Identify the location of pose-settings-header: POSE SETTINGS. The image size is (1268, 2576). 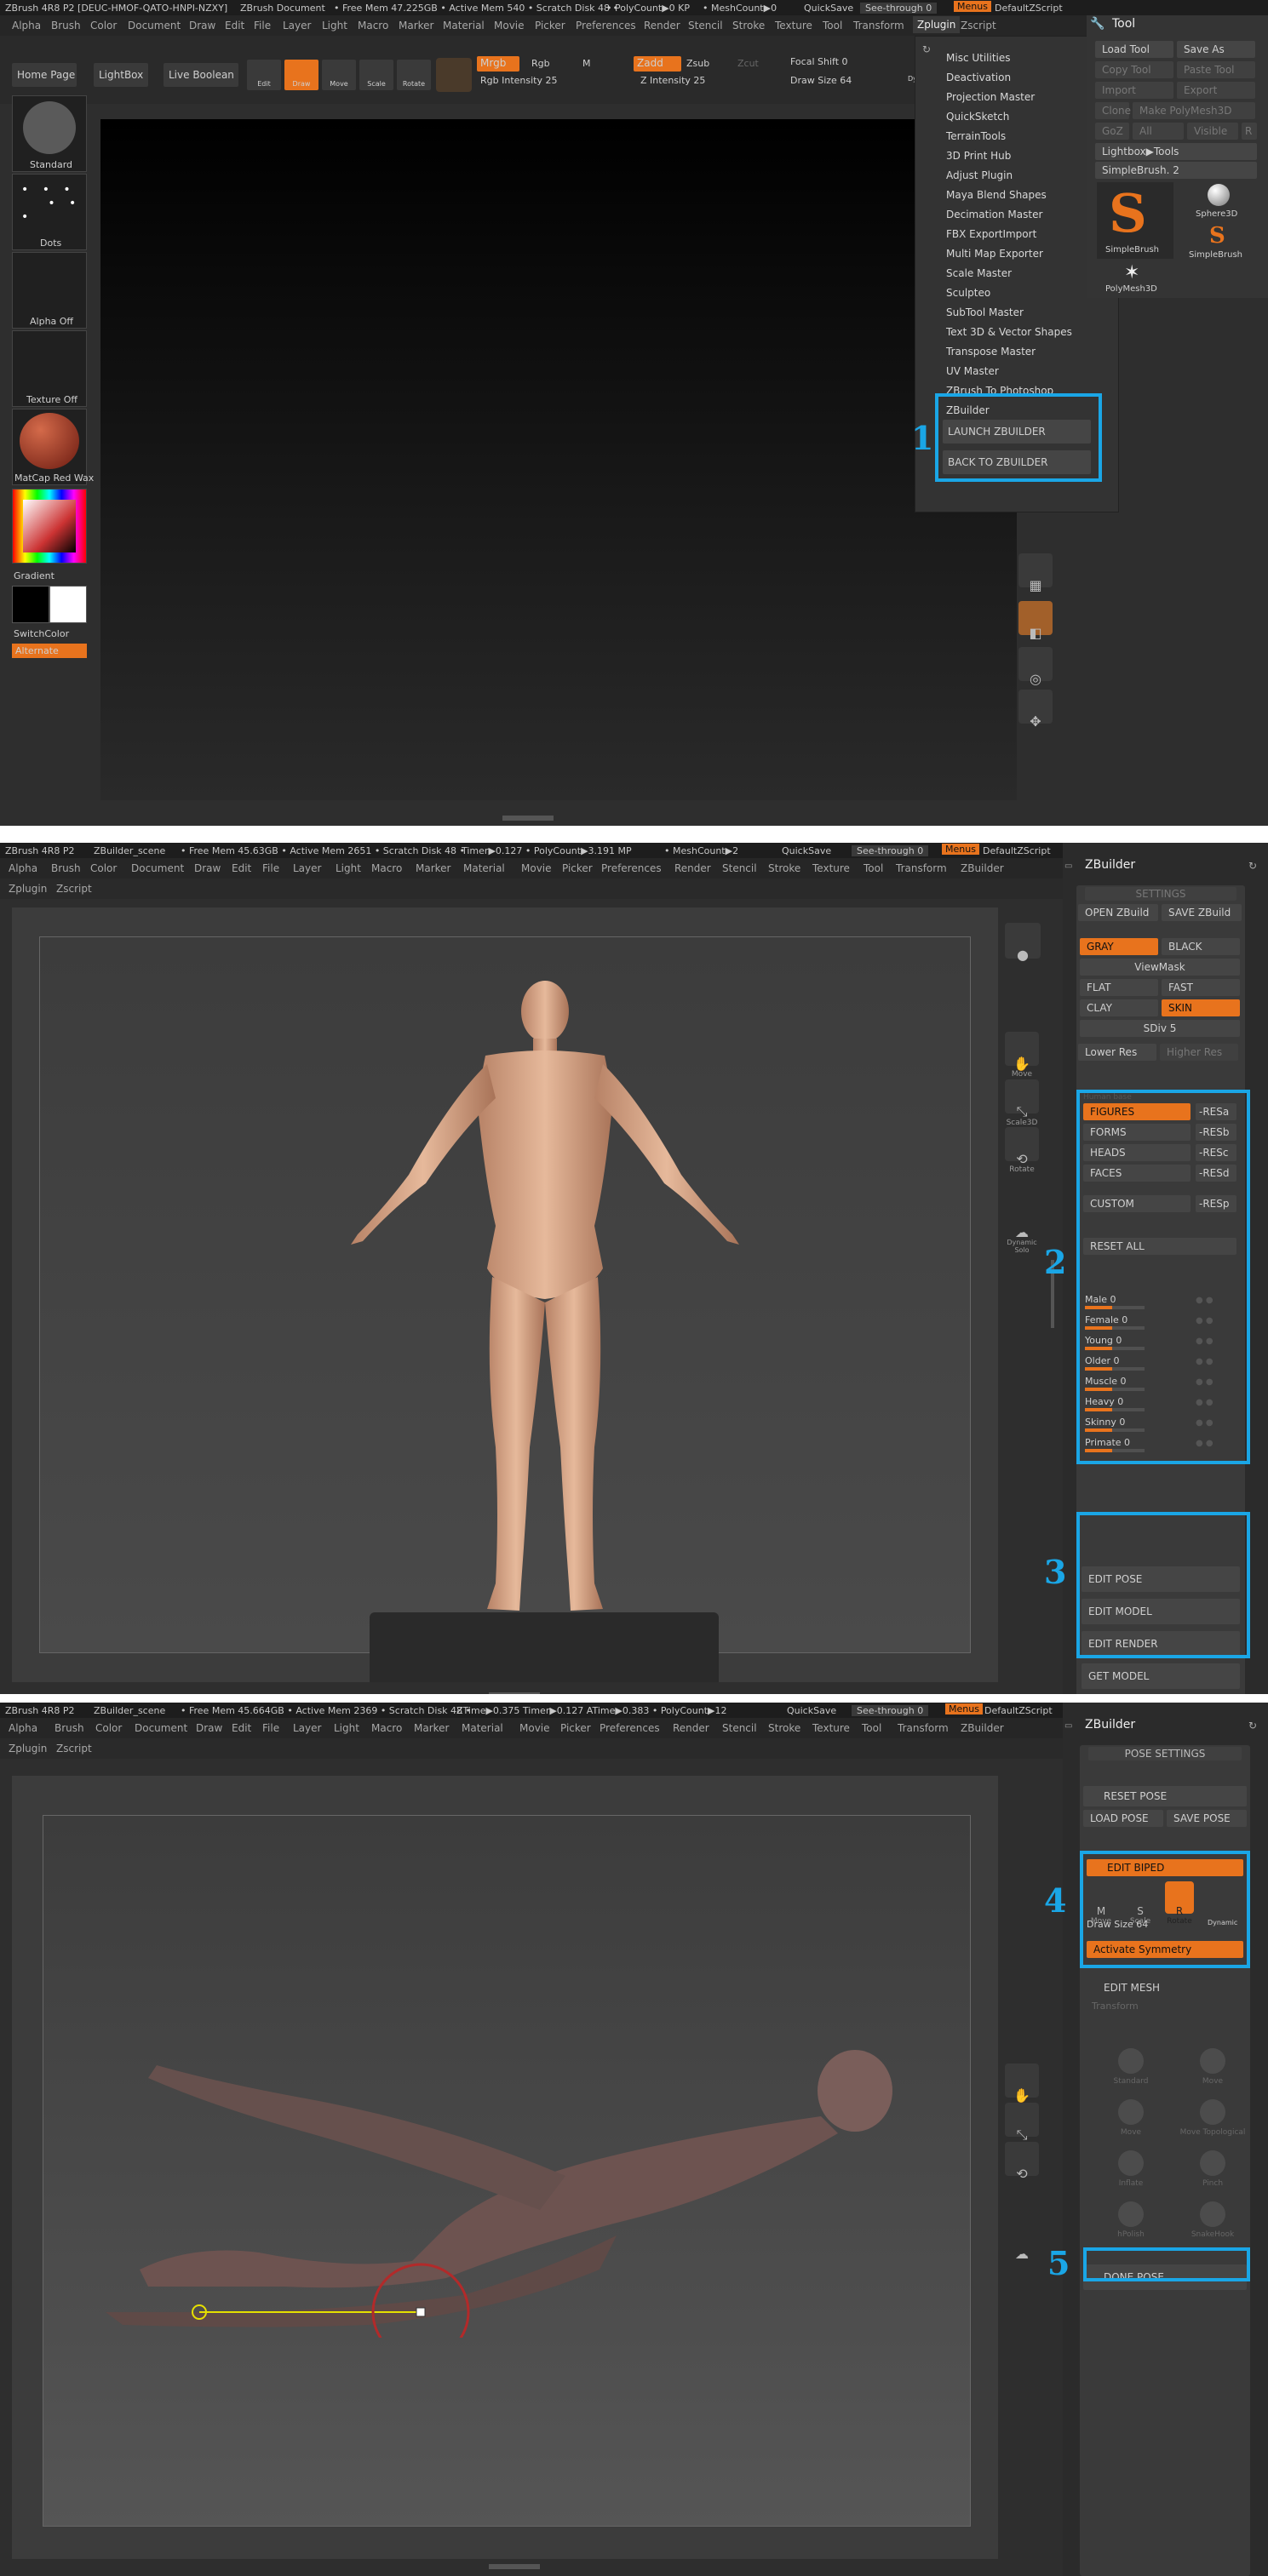
(1165, 1754).